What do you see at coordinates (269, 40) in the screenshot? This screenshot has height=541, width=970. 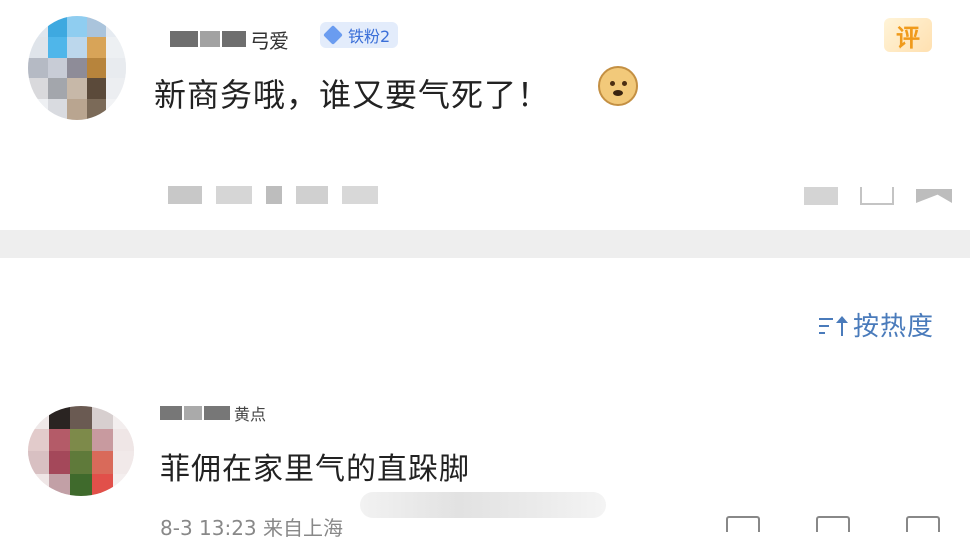 I see `post-author-name-text: 弓爱` at bounding box center [269, 40].